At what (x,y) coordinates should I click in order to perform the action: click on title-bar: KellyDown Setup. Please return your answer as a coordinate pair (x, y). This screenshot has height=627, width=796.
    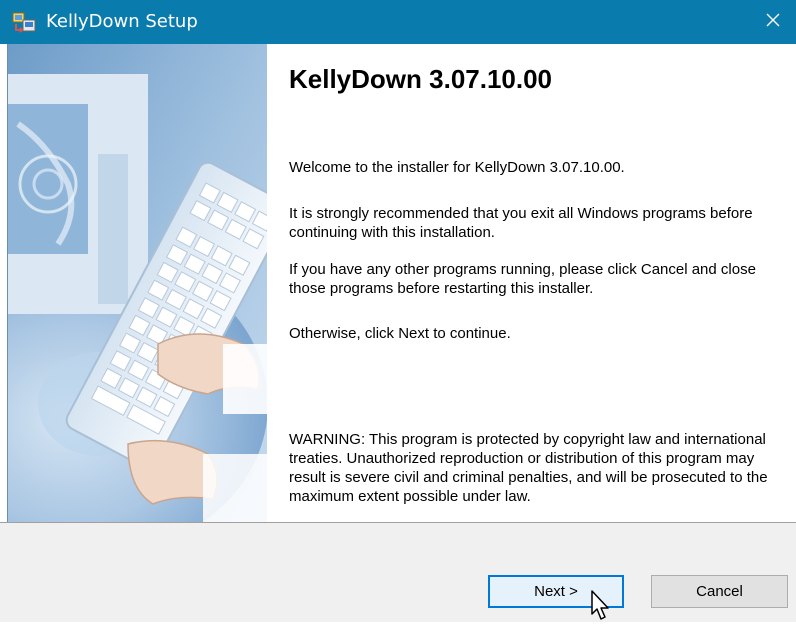
    Looking at the image, I should click on (398, 22).